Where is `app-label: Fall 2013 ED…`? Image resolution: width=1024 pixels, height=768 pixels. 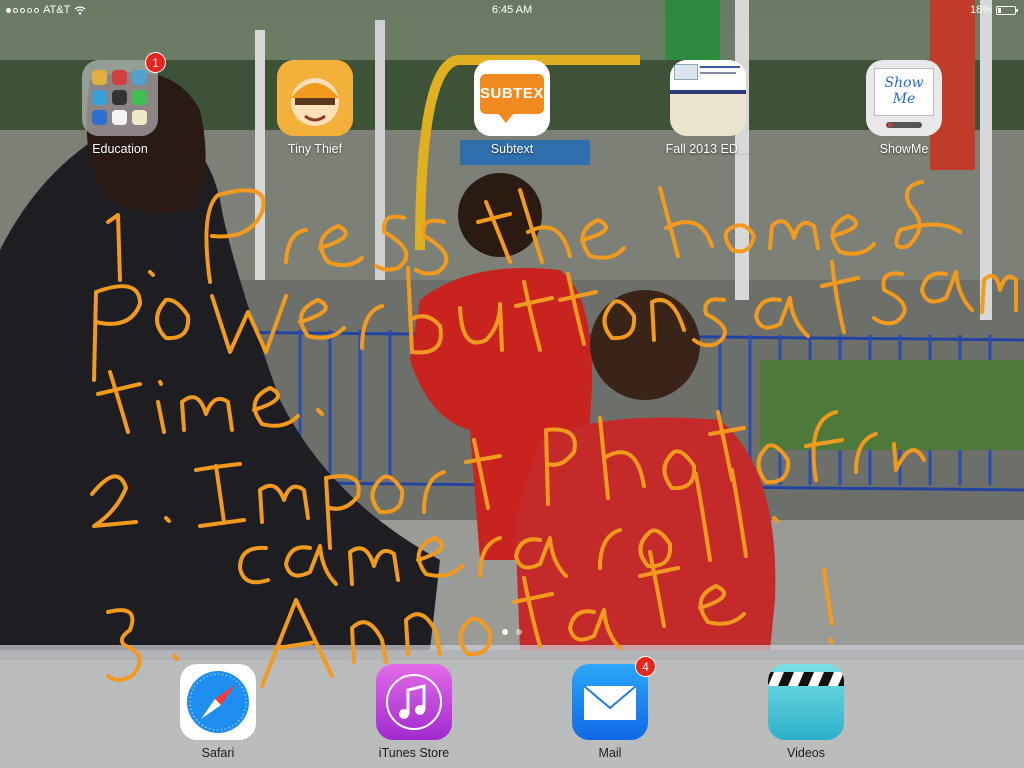
app-label: Fall 2013 ED… is located at coordinates (708, 149).